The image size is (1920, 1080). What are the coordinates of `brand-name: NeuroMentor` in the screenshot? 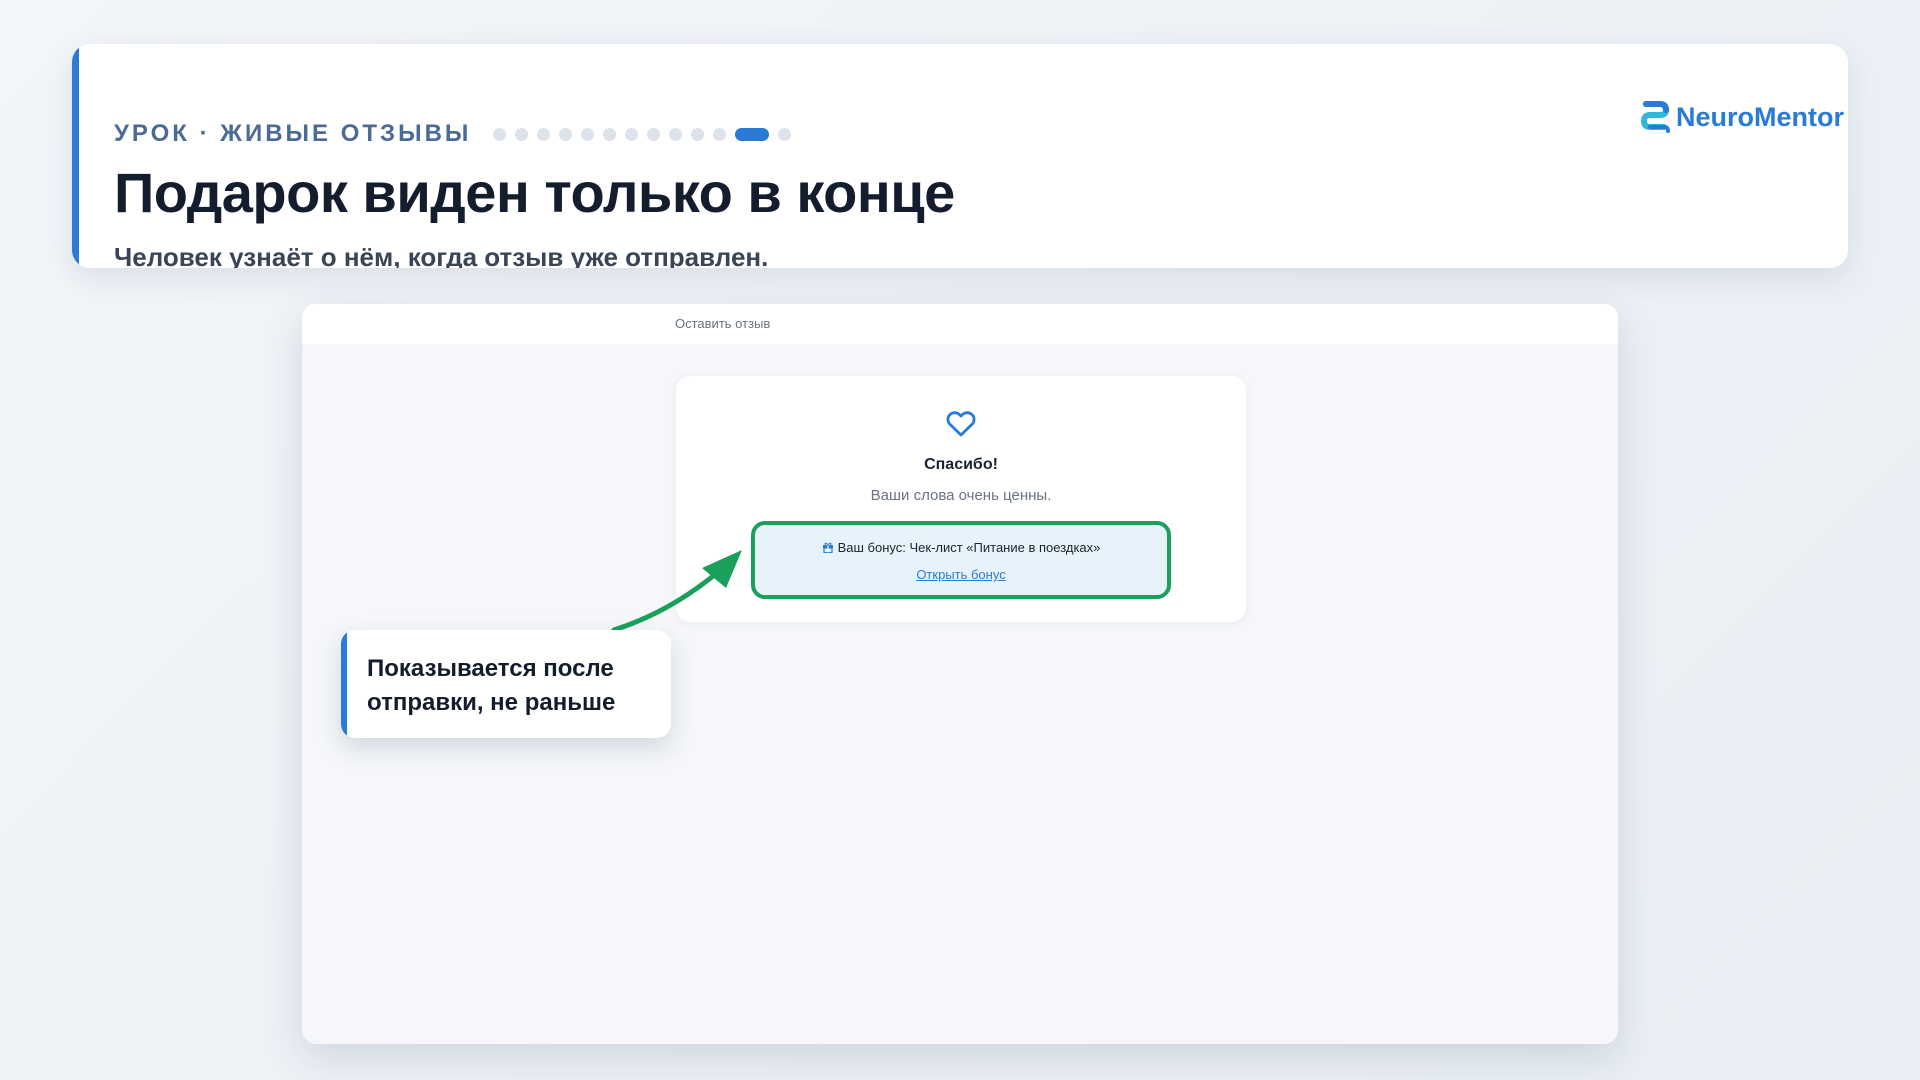 It's located at (1760, 116).